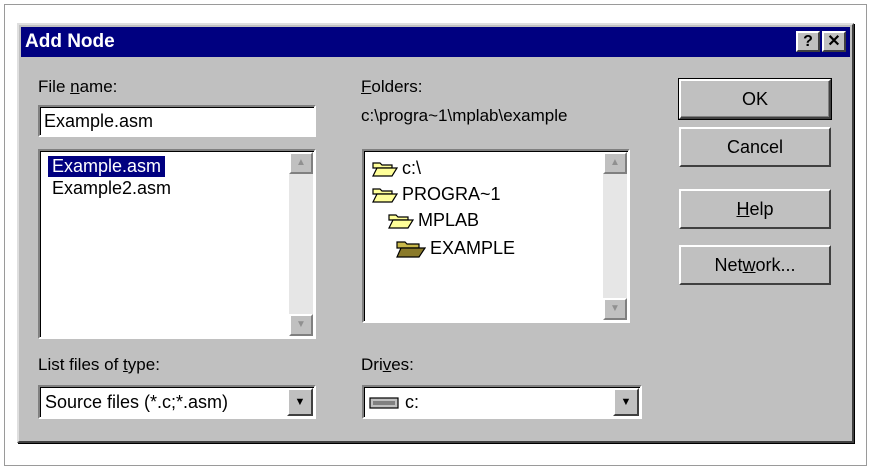  I want to click on help-button-accelerator: H, so click(743, 209).